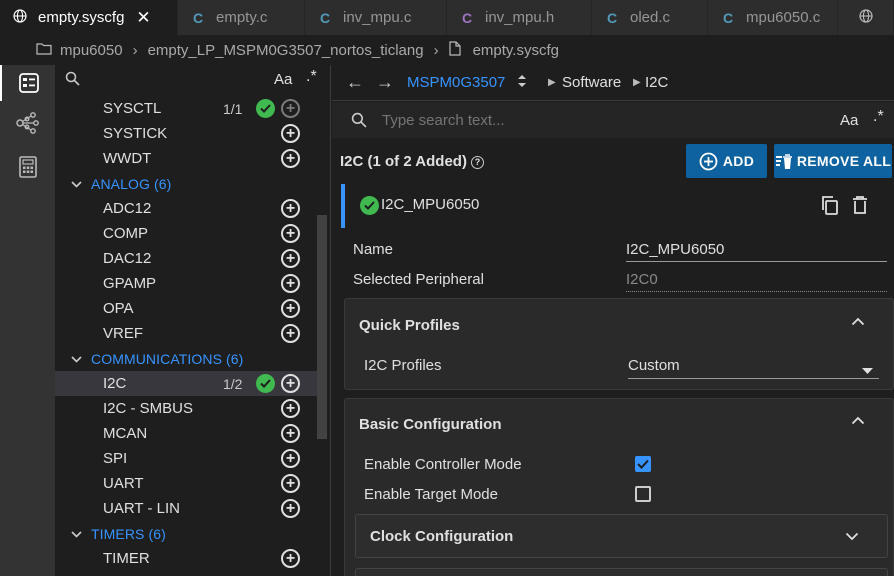 The image size is (894, 576). Describe the element at coordinates (756, 251) in the screenshot. I see `name-field: I2C_MPU6050` at that location.